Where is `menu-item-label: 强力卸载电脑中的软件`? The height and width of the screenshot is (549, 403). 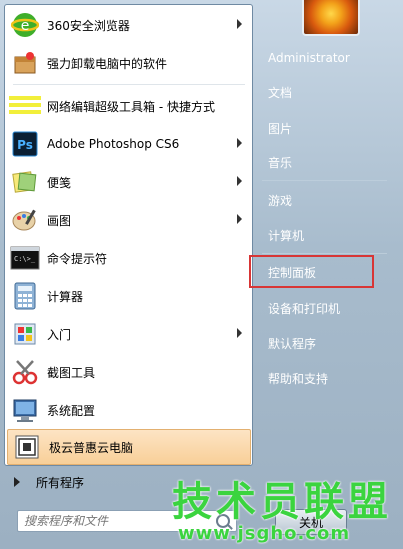
menu-item-label: 强力卸载电脑中的软件 is located at coordinates (107, 63).